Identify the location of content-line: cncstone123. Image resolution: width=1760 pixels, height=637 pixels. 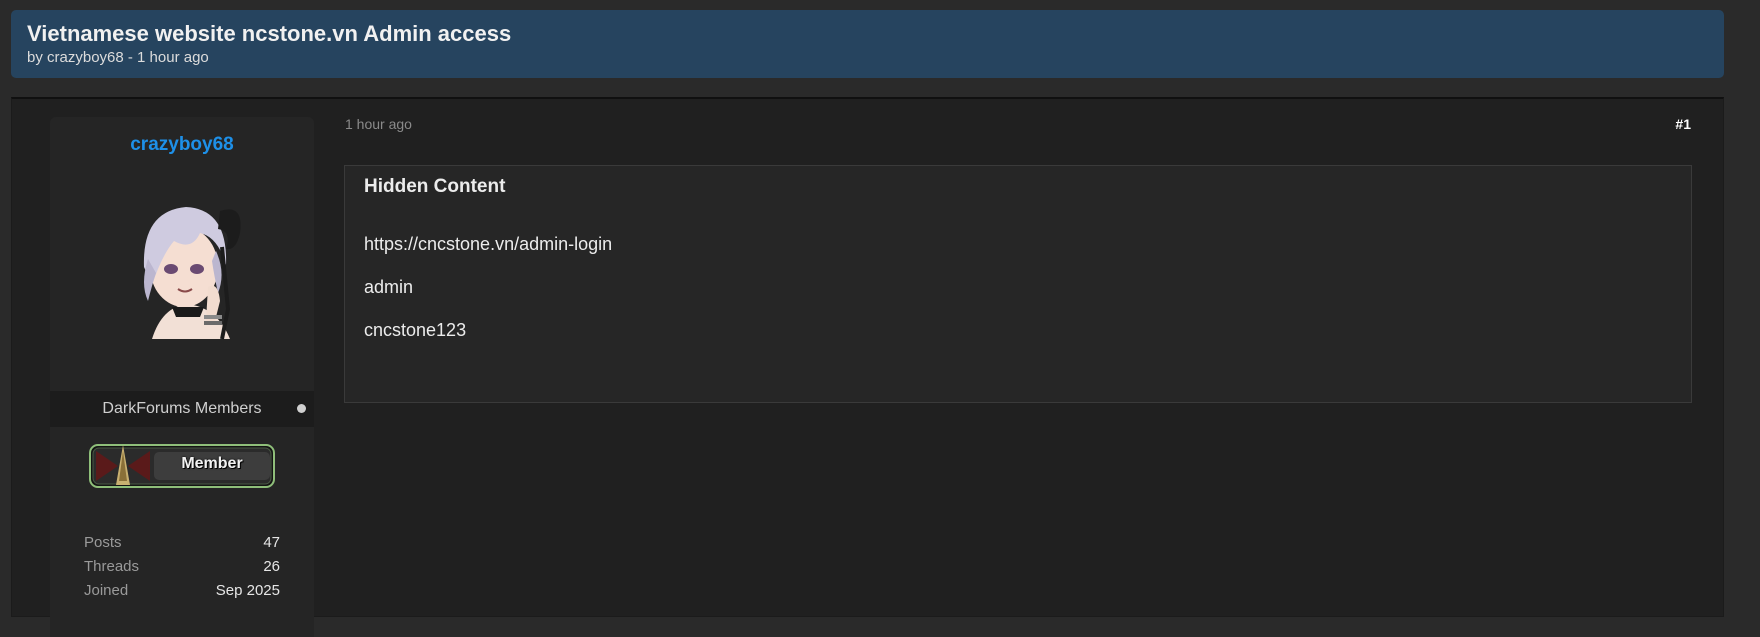
(415, 330).